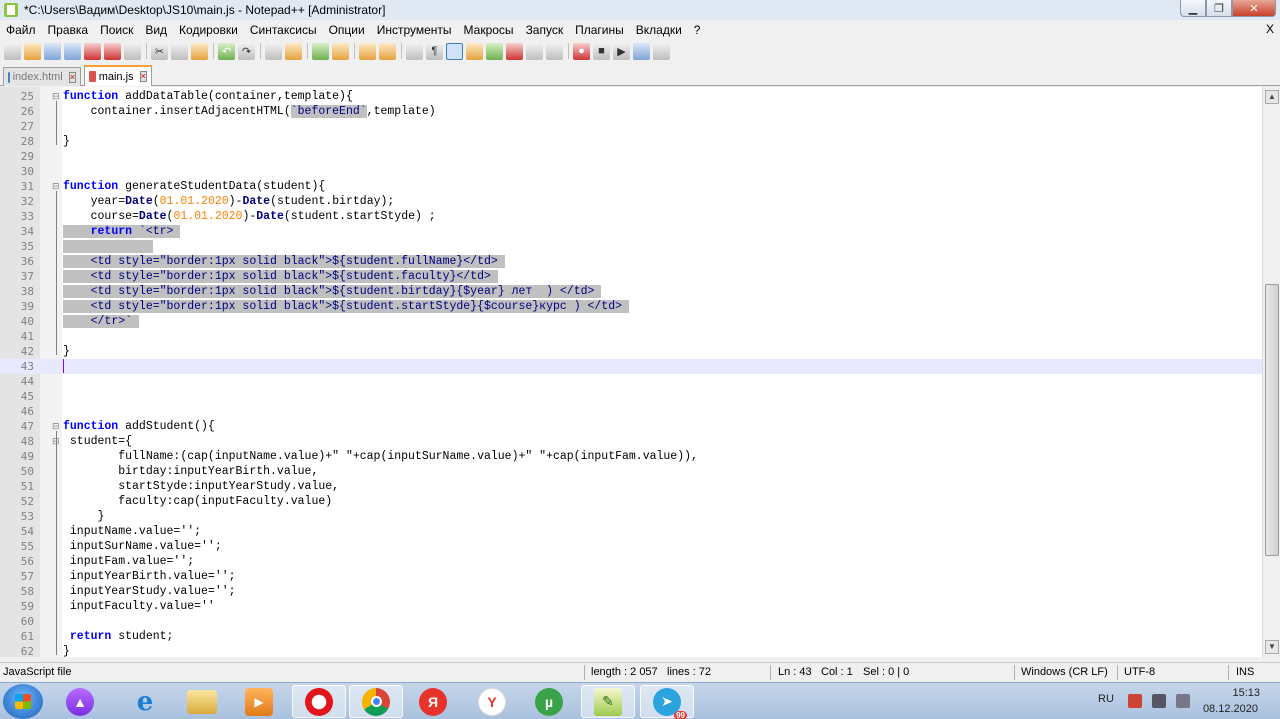  Describe the element at coordinates (1159, 701) in the screenshot. I see `network-icon` at that location.